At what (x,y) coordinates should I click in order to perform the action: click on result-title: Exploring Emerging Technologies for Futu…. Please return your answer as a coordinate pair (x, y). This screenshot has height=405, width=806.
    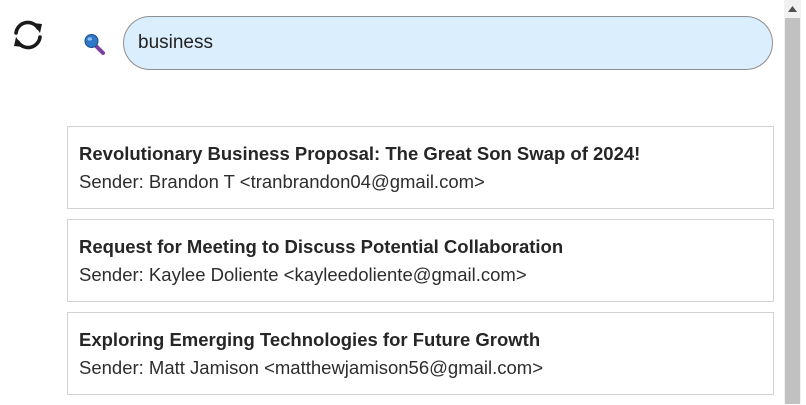
    Looking at the image, I should click on (310, 339).